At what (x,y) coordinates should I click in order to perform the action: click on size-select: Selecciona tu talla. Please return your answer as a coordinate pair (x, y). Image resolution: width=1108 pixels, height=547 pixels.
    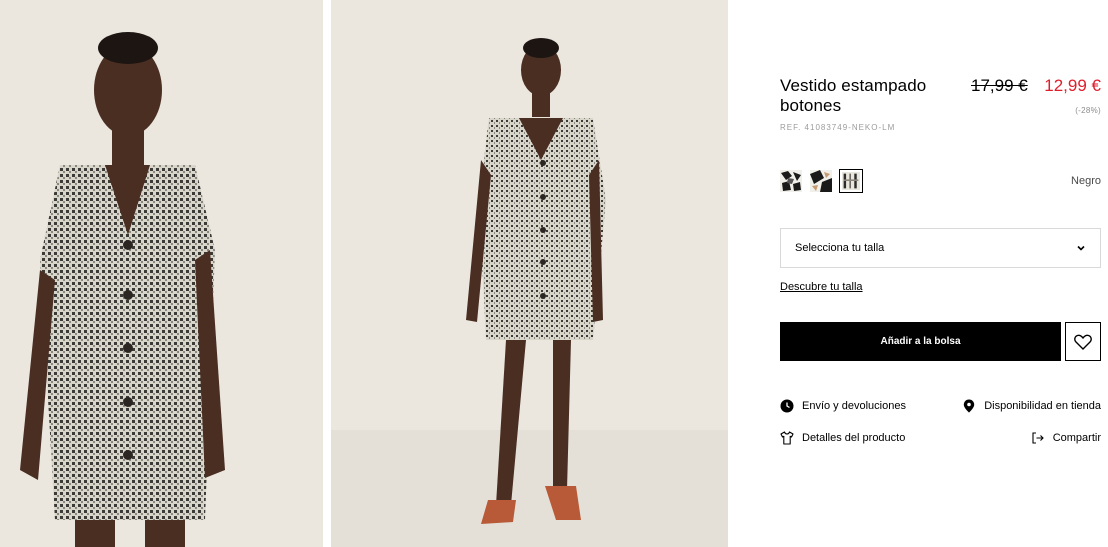
    Looking at the image, I should click on (940, 248).